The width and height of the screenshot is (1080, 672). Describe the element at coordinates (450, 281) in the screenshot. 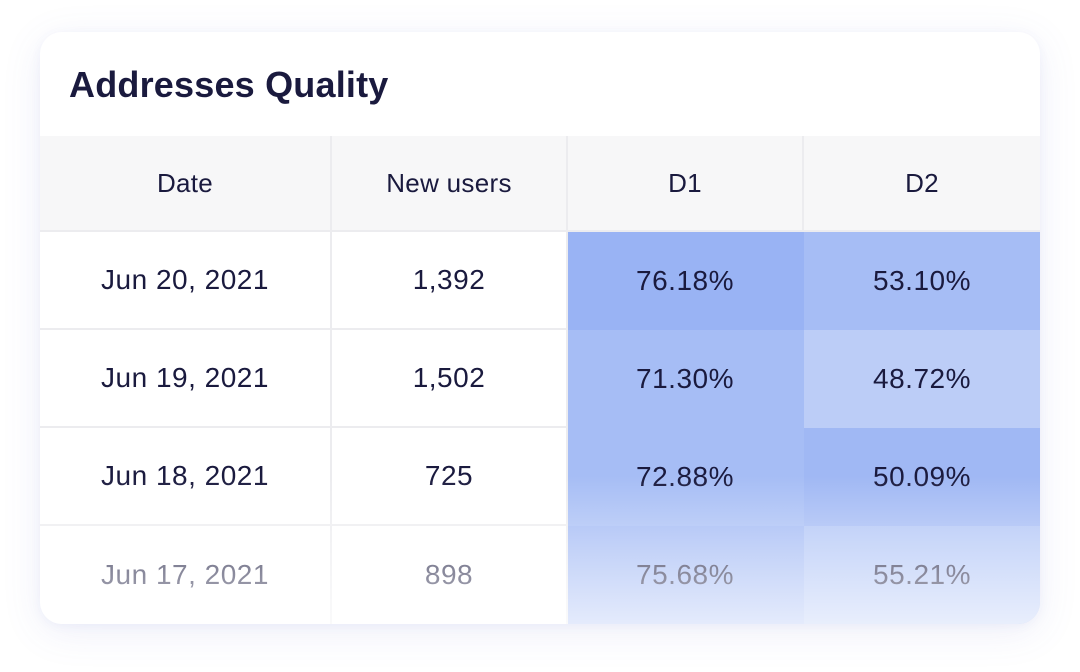

I see `new-users-cell: 1,392` at that location.